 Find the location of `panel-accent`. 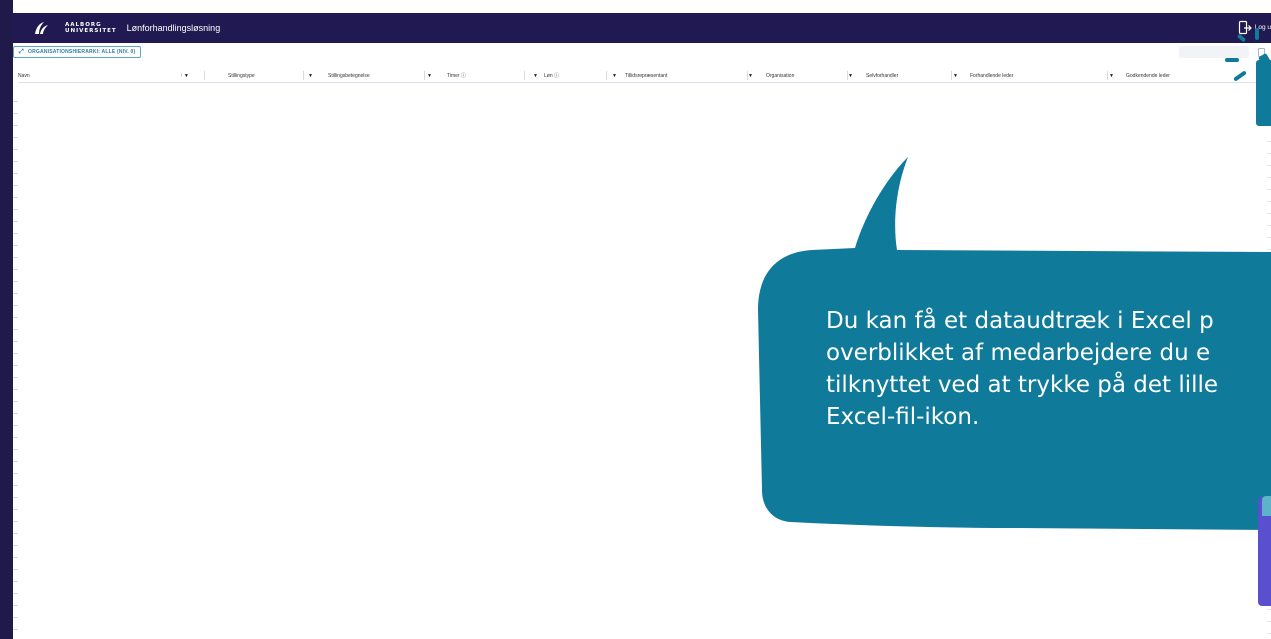

panel-accent is located at coordinates (1266, 506).